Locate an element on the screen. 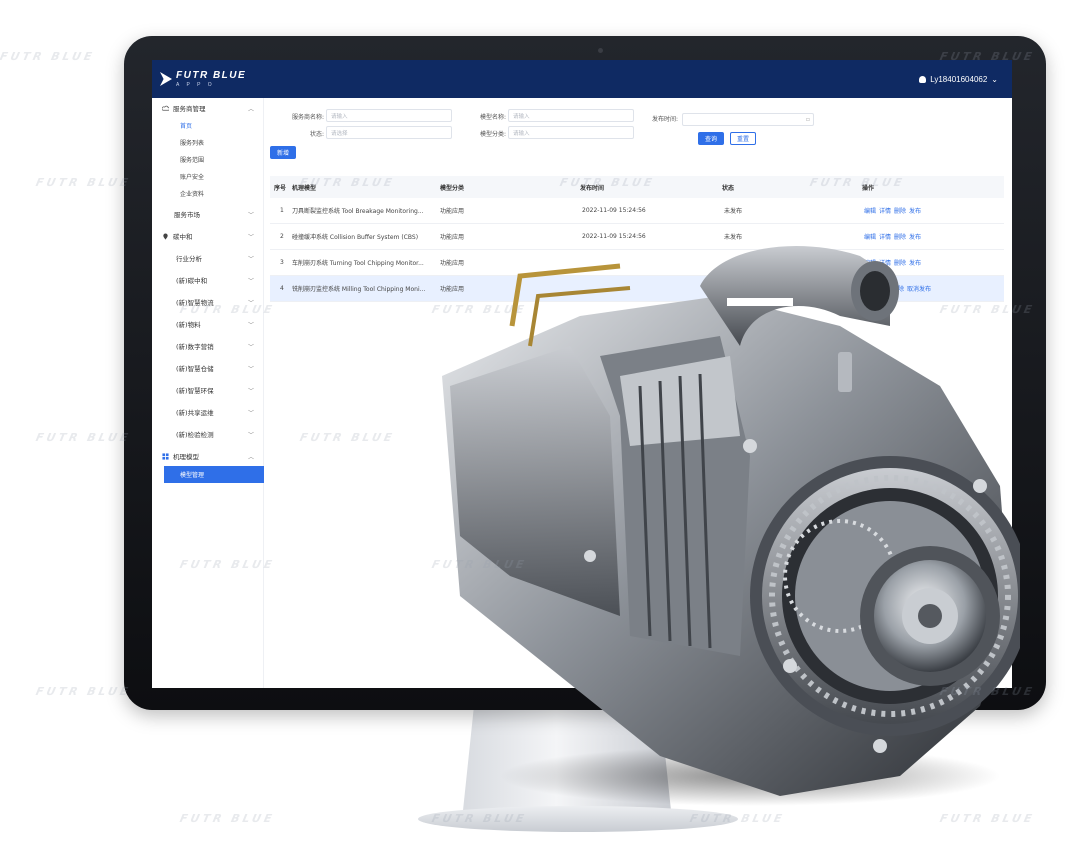  header-category: 模型分类 is located at coordinates (452, 188).